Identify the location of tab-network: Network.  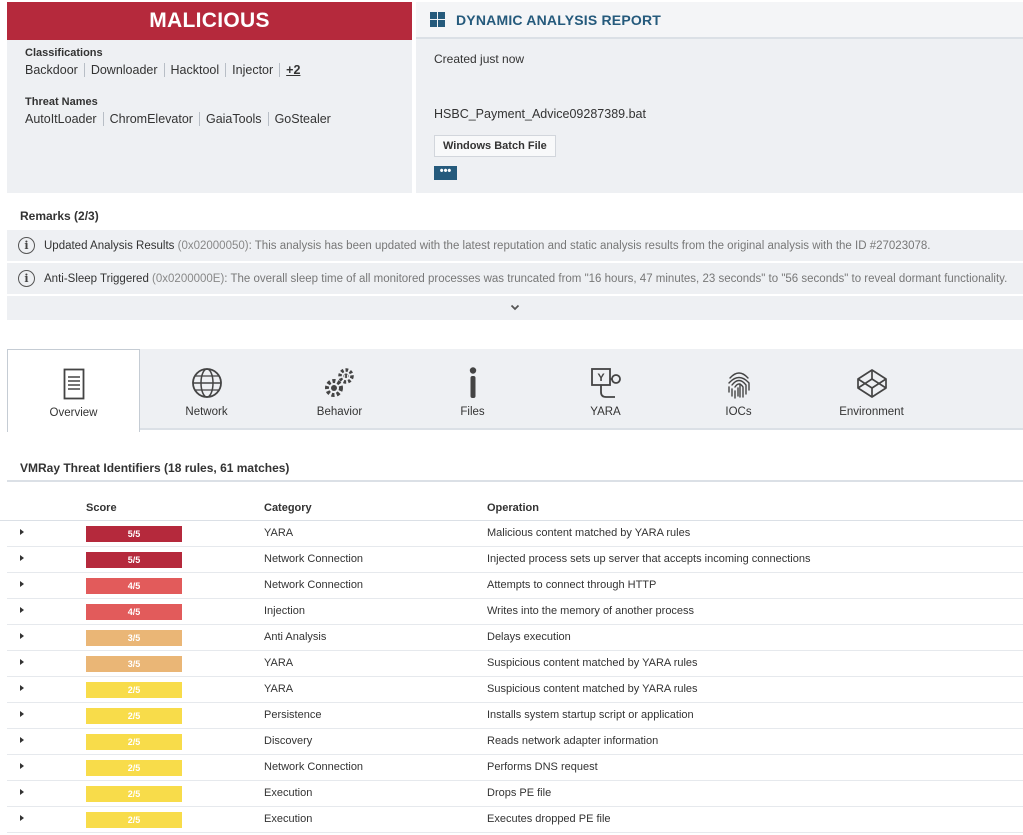
(206, 389).